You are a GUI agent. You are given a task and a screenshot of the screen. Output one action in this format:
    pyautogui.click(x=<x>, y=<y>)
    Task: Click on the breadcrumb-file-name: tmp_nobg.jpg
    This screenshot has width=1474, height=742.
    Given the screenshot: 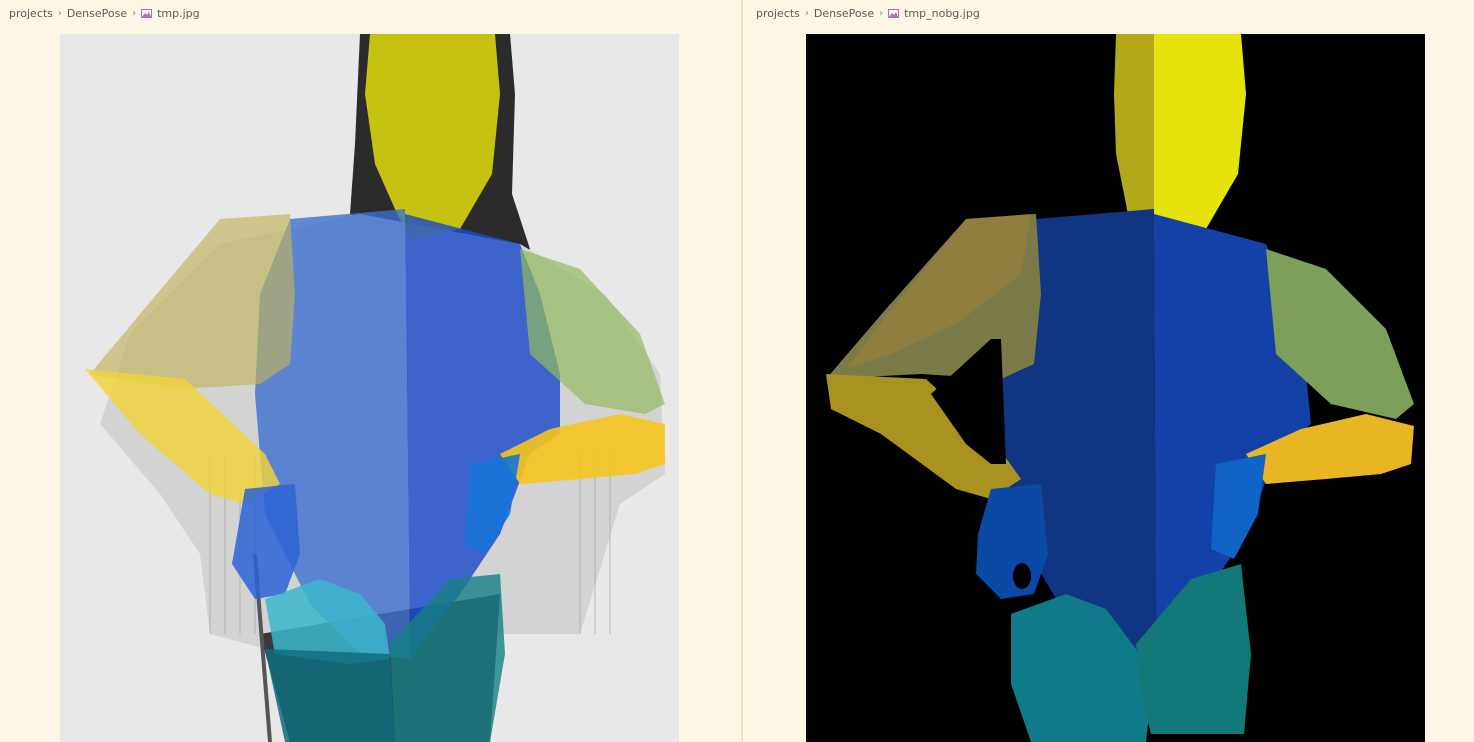 What is the action you would take?
    pyautogui.click(x=942, y=13)
    